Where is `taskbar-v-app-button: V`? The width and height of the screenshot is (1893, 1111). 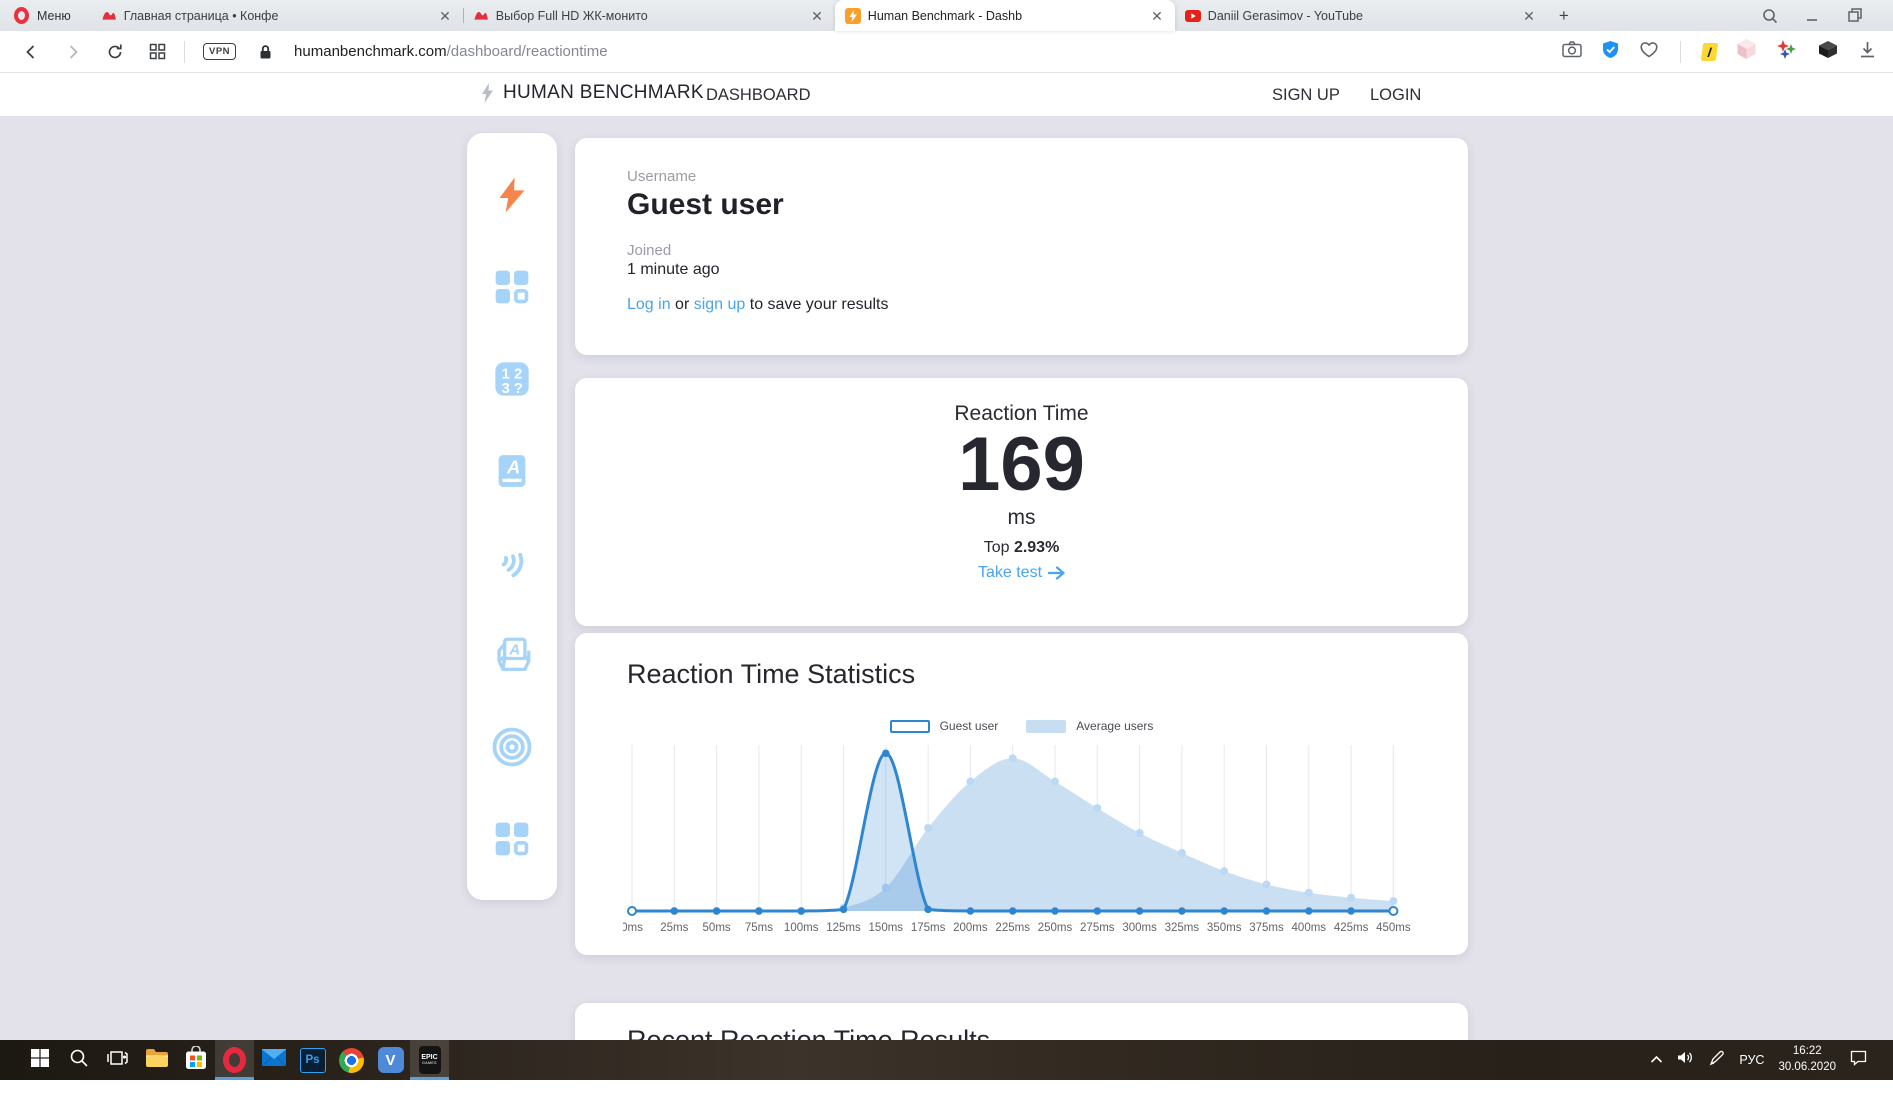 taskbar-v-app-button: V is located at coordinates (390, 1060).